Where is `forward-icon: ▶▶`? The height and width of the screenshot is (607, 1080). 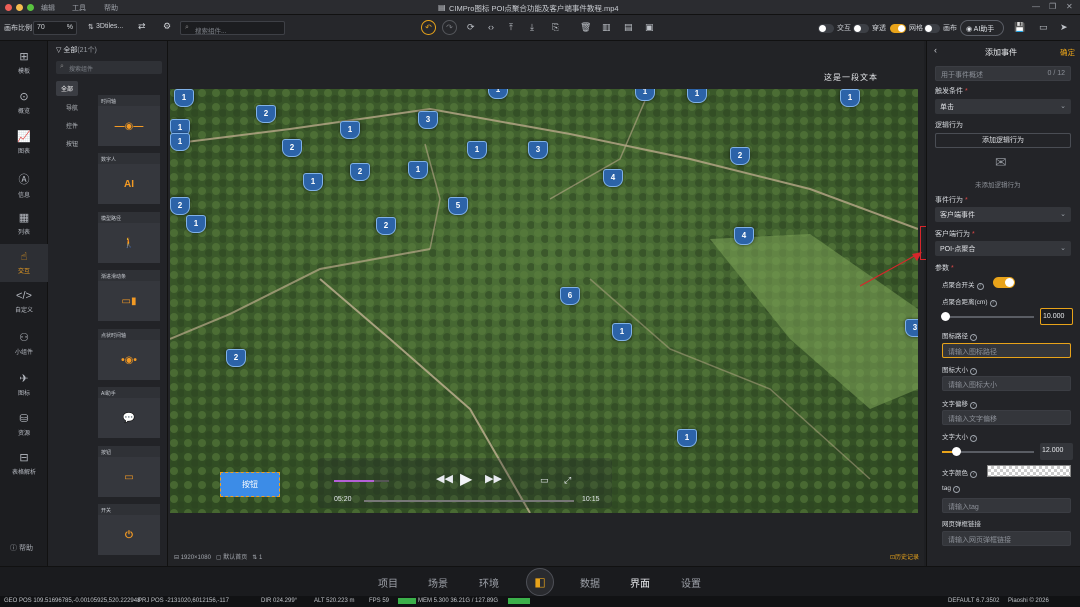 forward-icon: ▶▶ is located at coordinates (493, 478).